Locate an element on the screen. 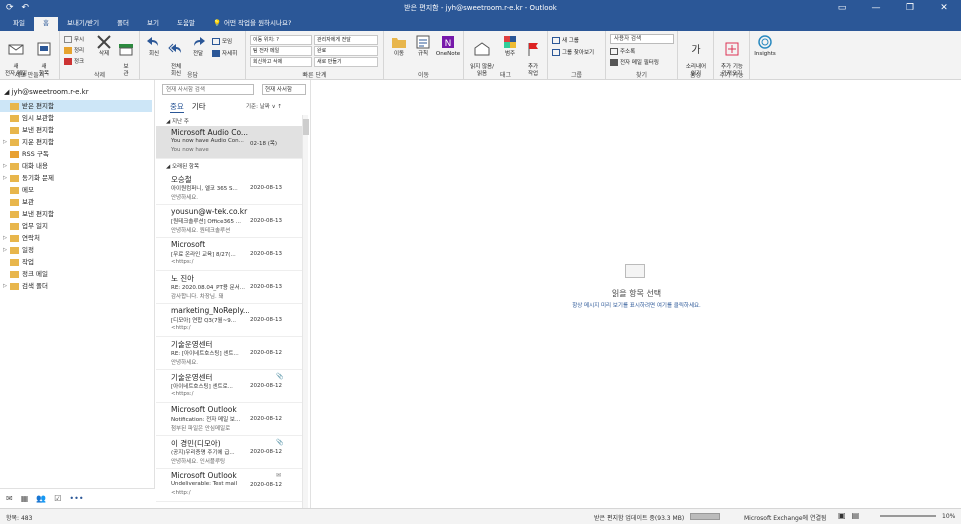  filter-email-button: 전자 메일 필터링 is located at coordinates (634, 62).